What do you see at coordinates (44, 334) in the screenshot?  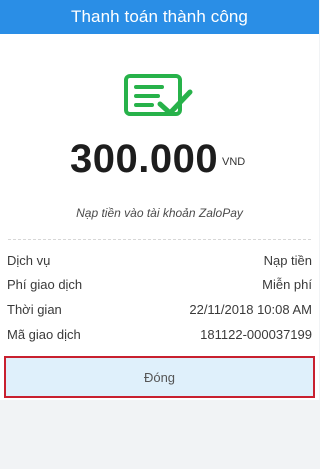 I see `detail-label: Mã giao dịch` at bounding box center [44, 334].